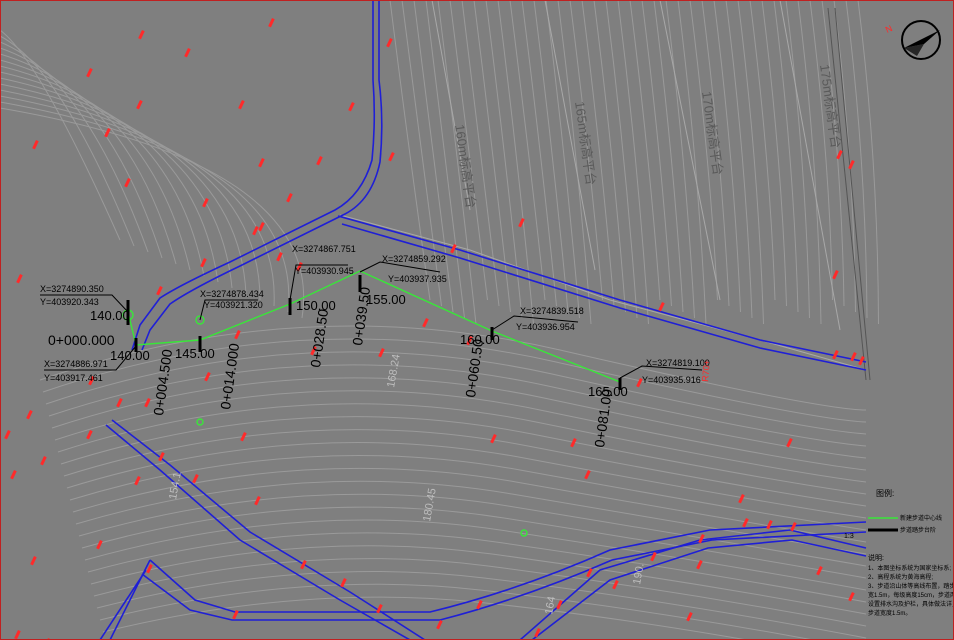  What do you see at coordinates (918, 530) in the screenshot?
I see `legend-item-1: 步道踏步台阶` at bounding box center [918, 530].